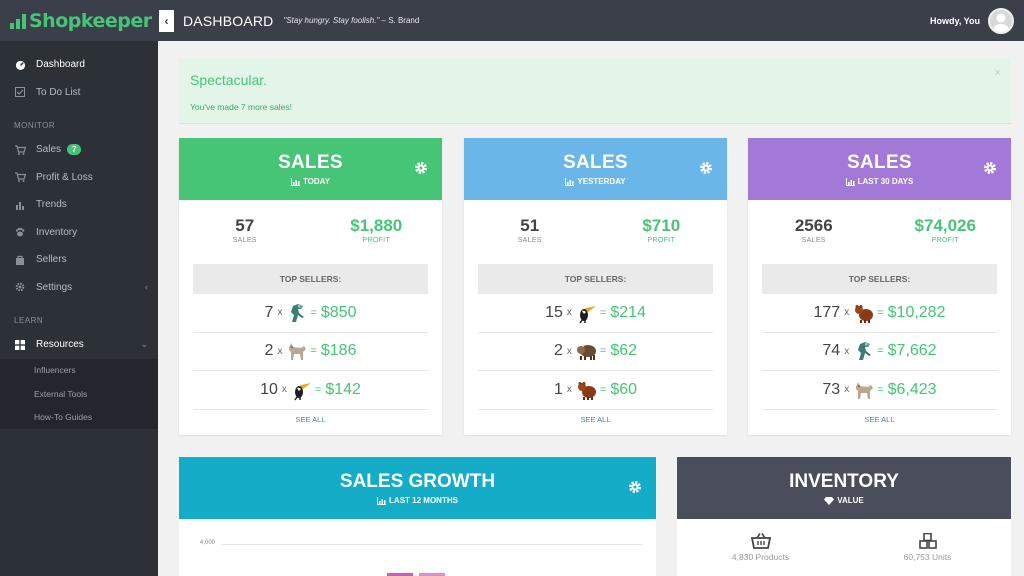  Describe the element at coordinates (79, 205) in the screenshot. I see `sidebar-item-trends: Trends` at that location.